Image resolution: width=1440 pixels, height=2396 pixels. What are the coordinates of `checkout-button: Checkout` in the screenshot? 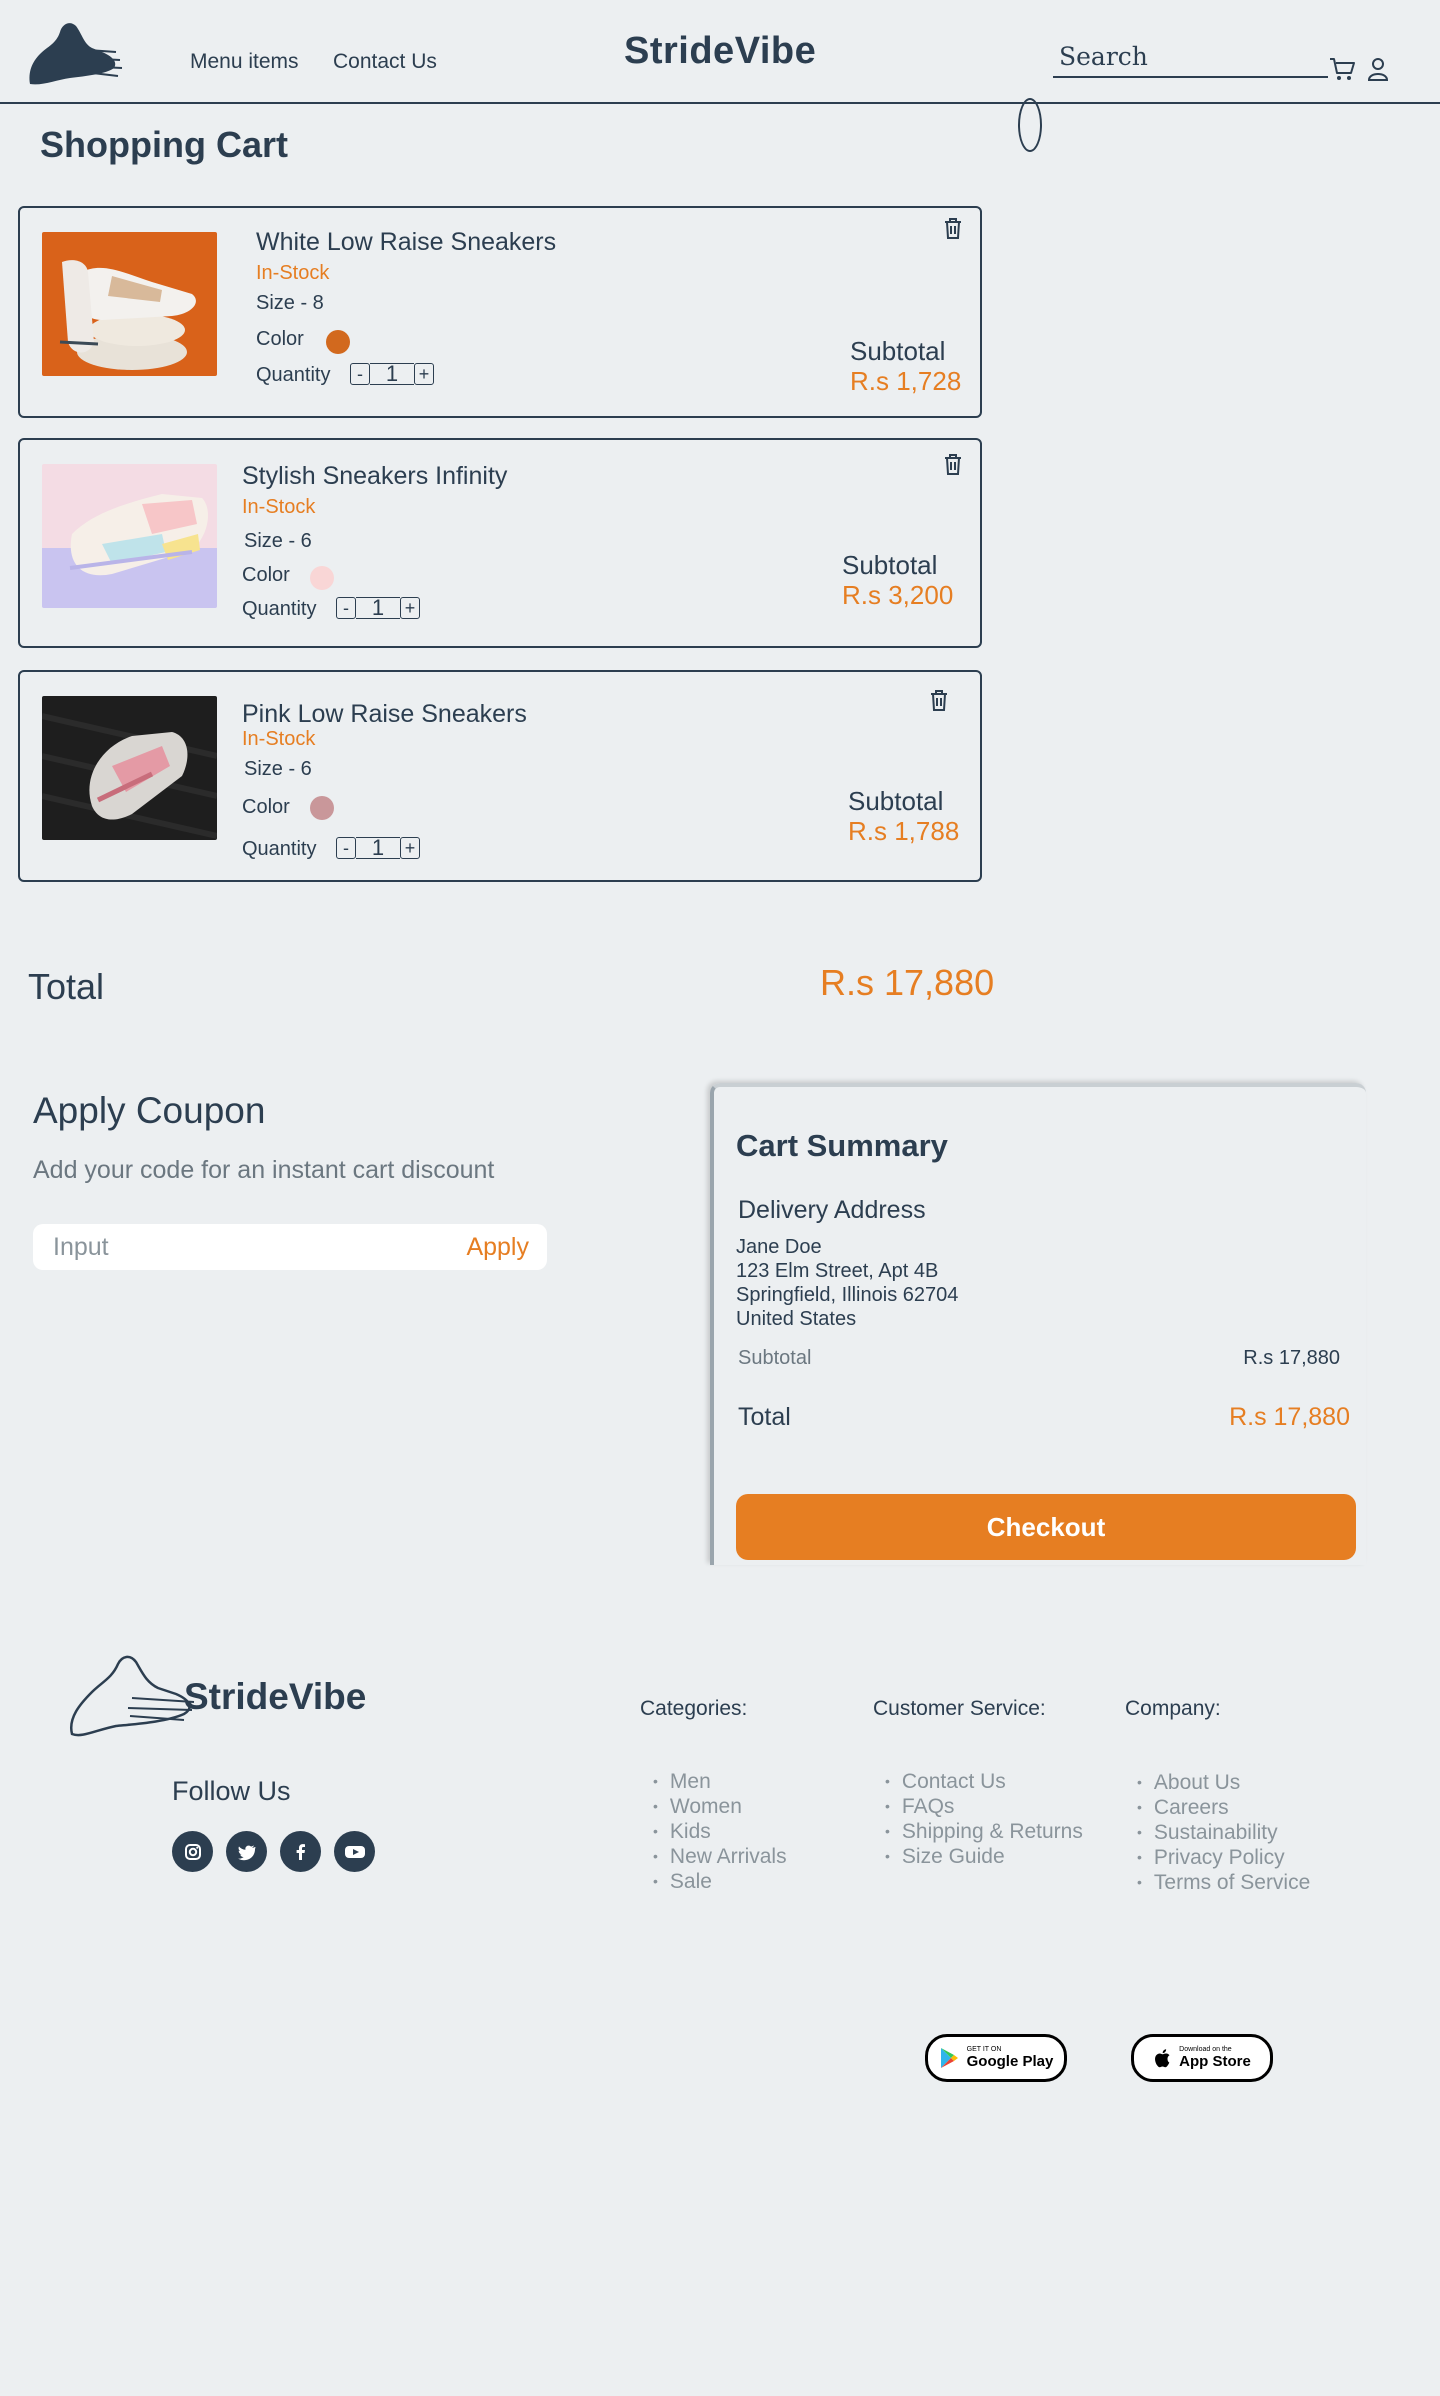 It's located at (1046, 1527).